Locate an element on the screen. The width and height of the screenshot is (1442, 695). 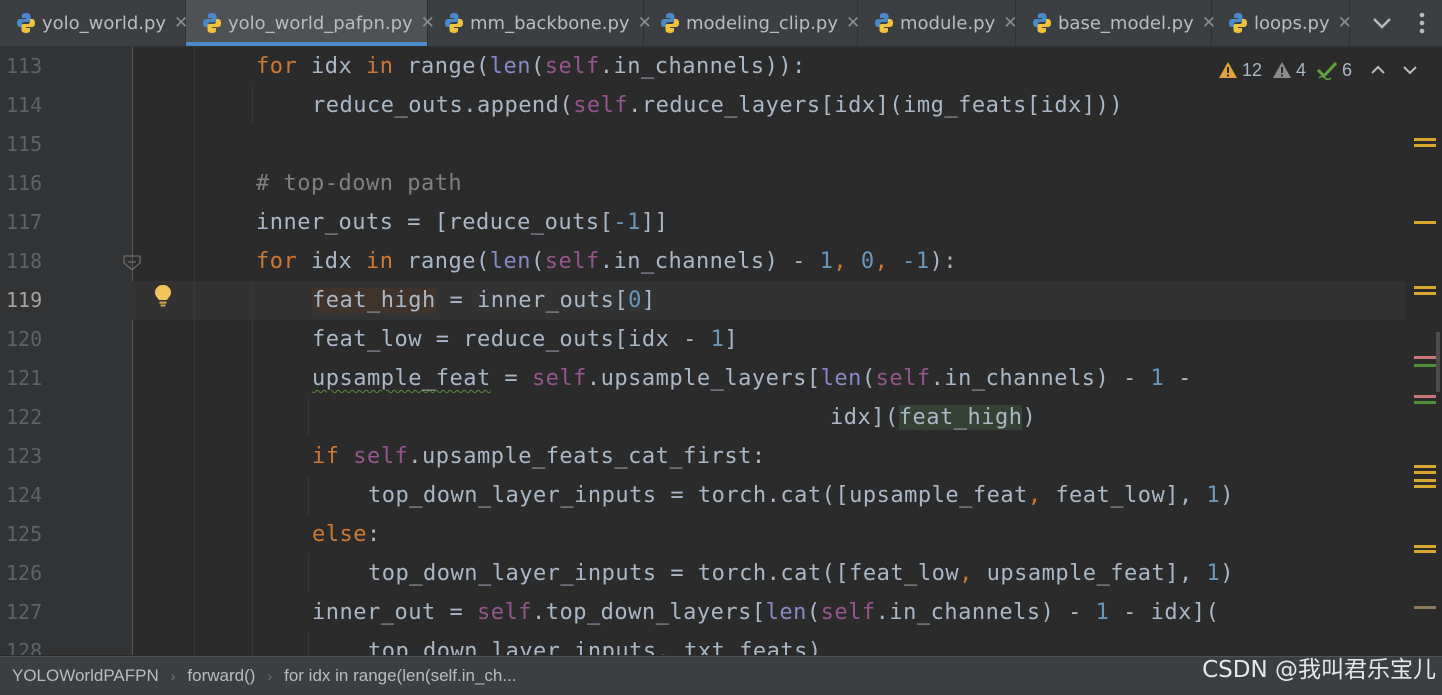
tab-label: loops.py is located at coordinates (1292, 23).